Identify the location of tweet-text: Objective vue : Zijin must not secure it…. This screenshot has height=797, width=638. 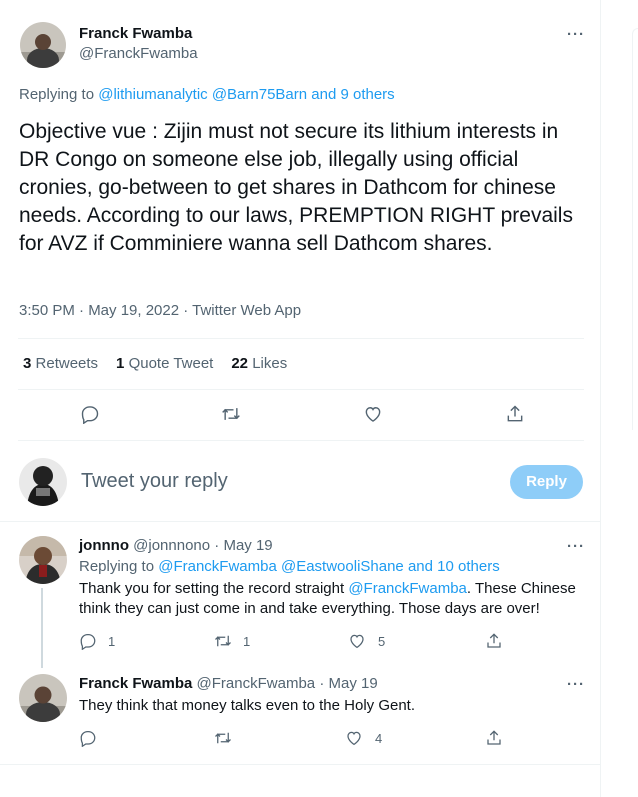
(296, 187).